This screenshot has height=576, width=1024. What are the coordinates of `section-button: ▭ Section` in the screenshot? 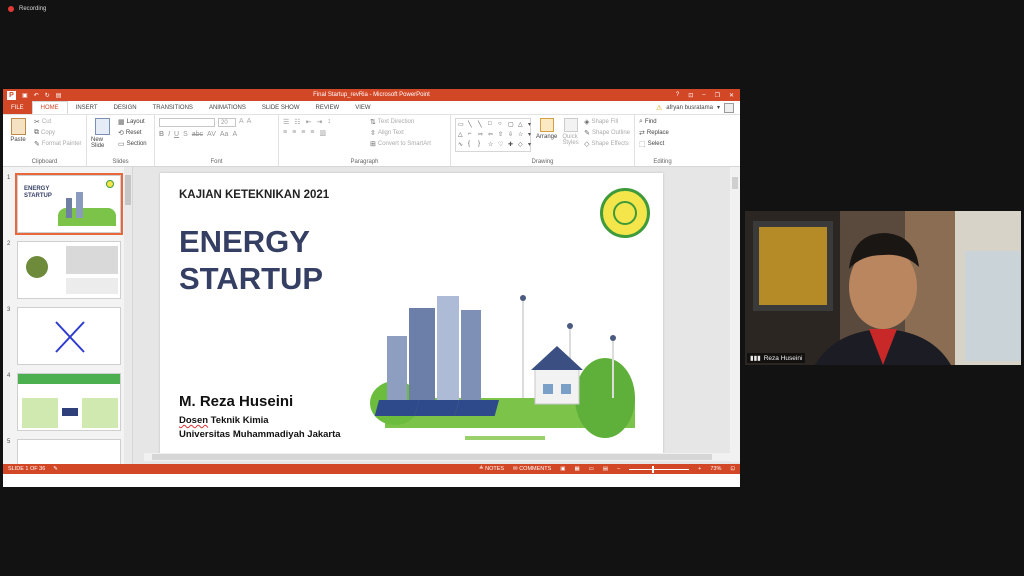 It's located at (132, 144).